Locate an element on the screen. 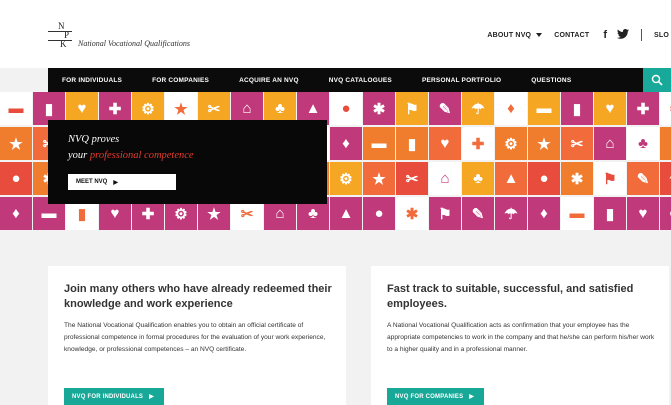  nvq-for-individuals-button: NVQ FOR INDIVIDUALS ▶ is located at coordinates (114, 396).